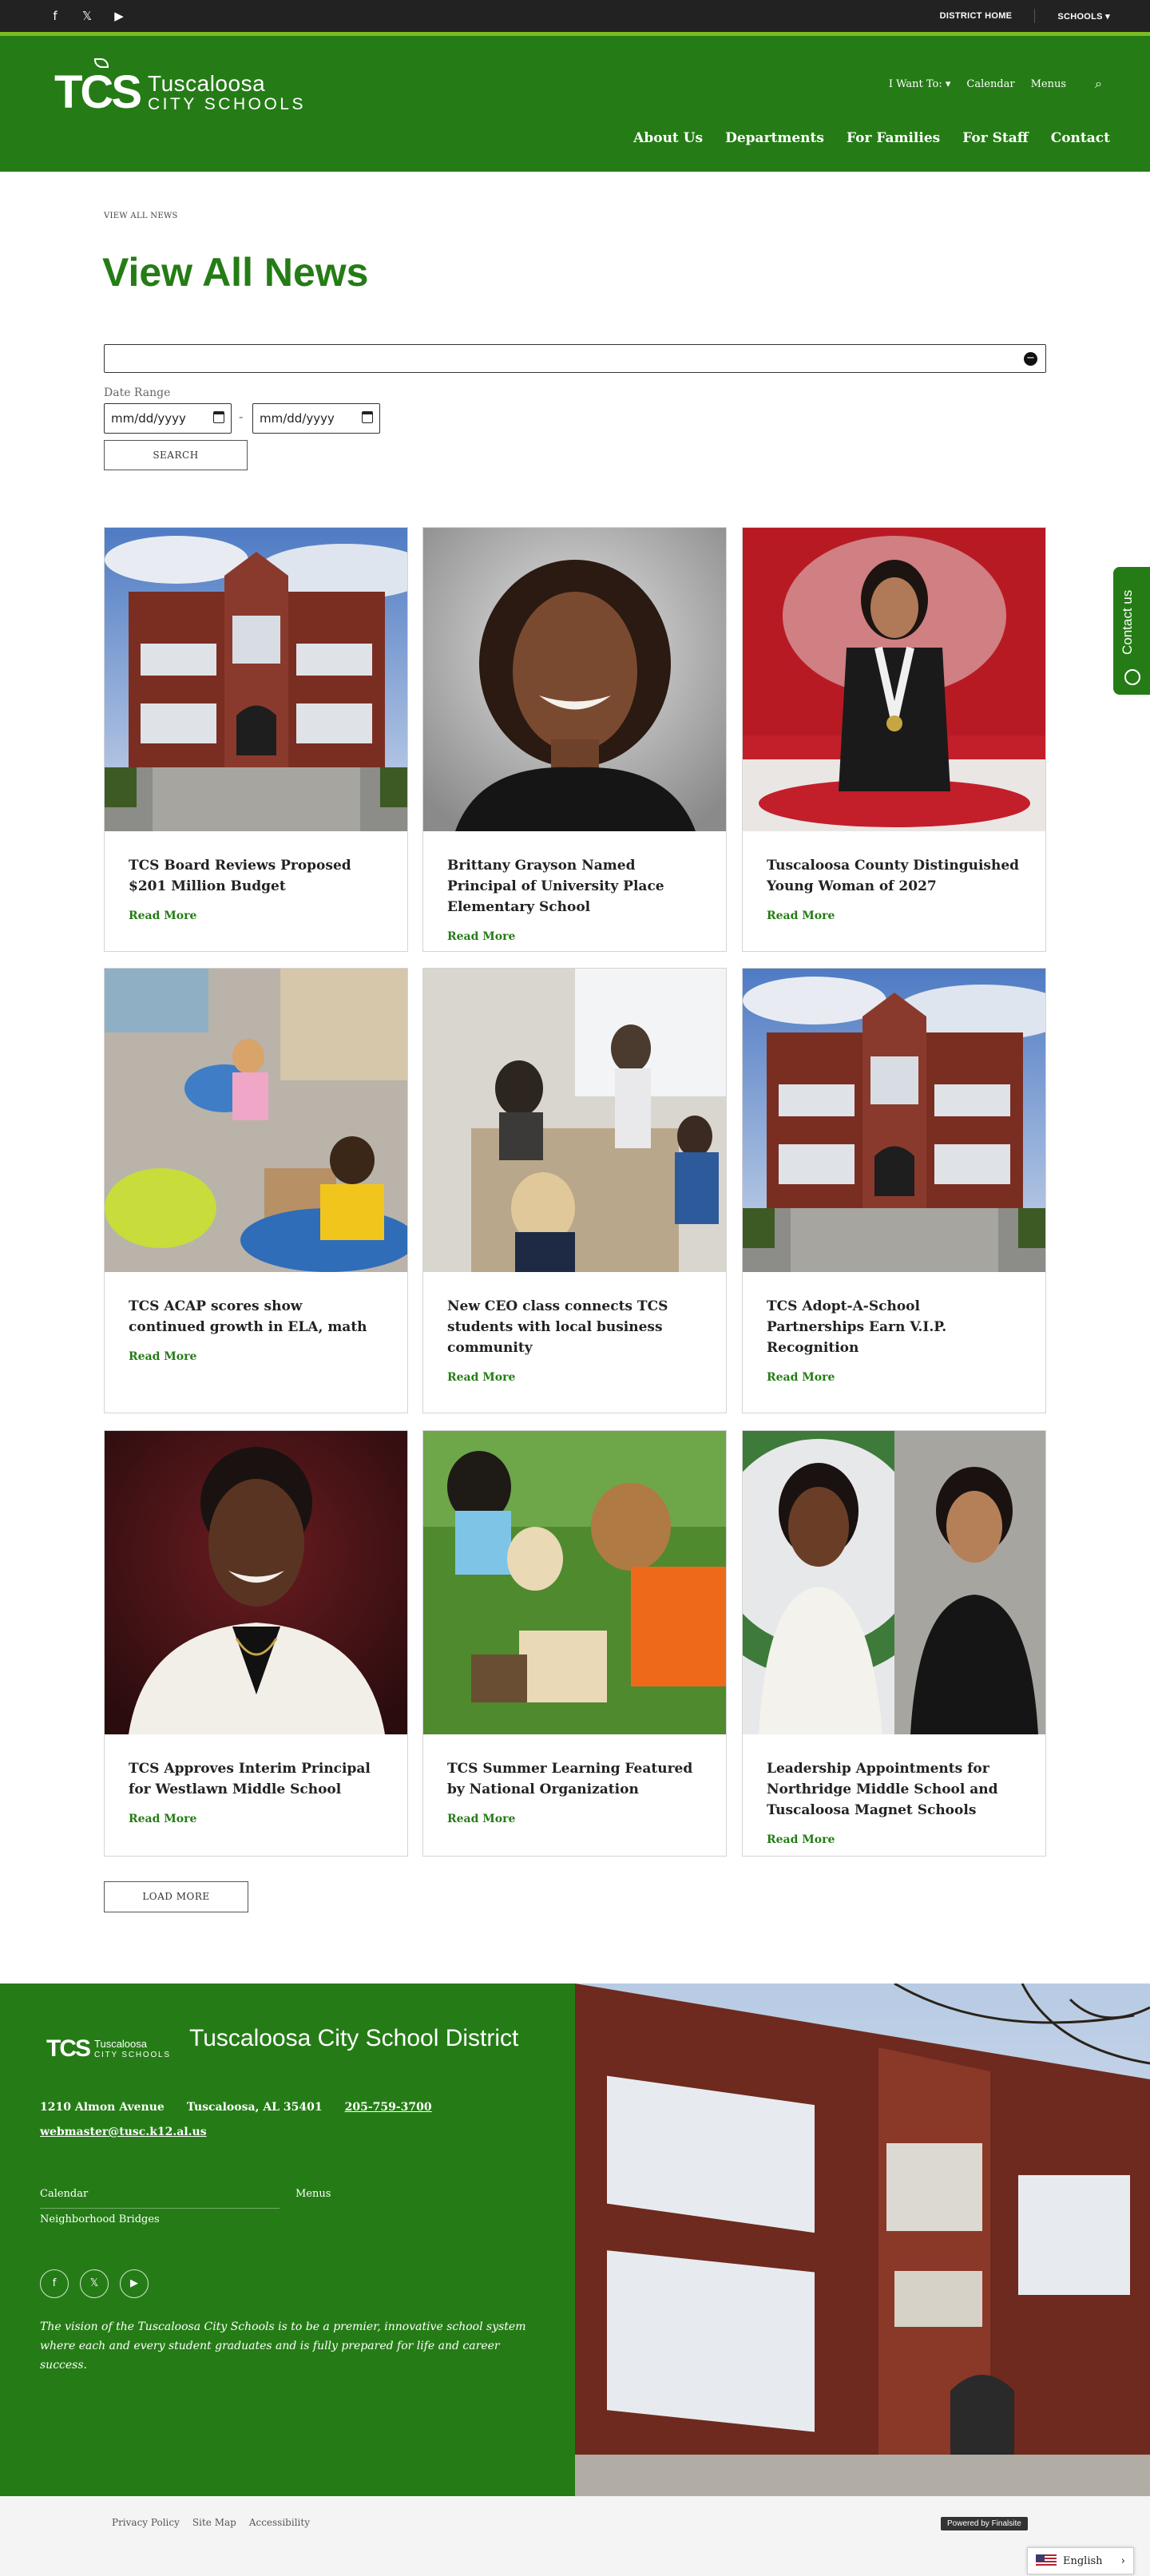 Image resolution: width=1150 pixels, height=2576 pixels. Describe the element at coordinates (894, 138) in the screenshot. I see `nav-for-families: For Families` at that location.